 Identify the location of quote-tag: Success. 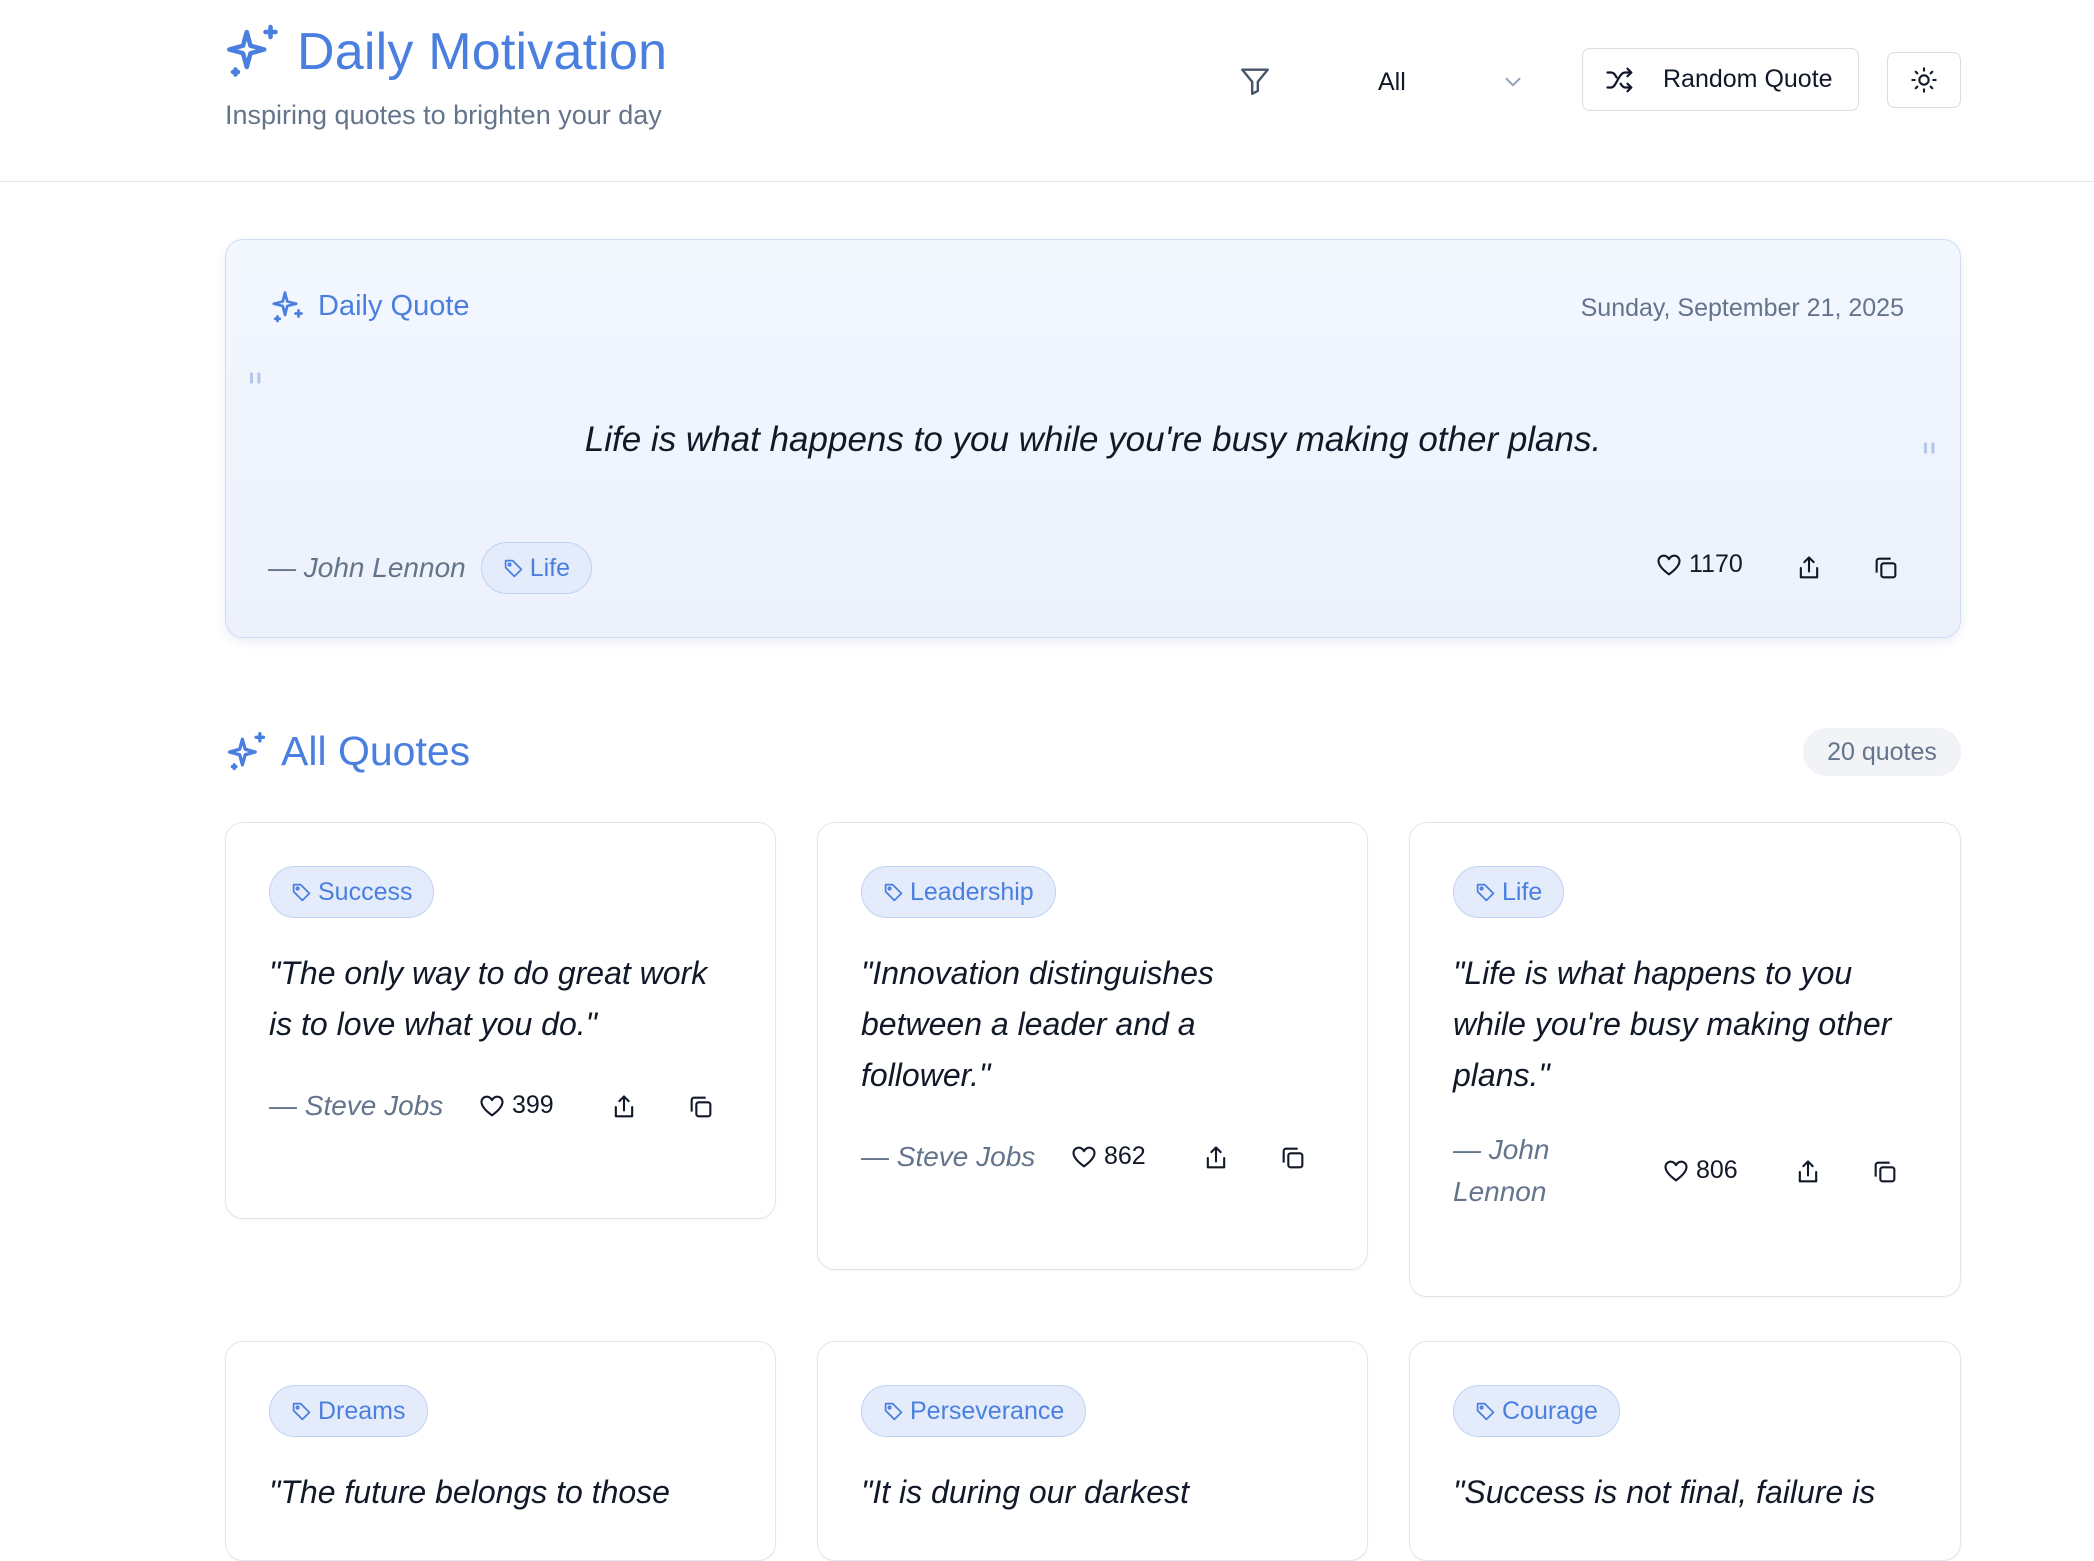
(352, 892).